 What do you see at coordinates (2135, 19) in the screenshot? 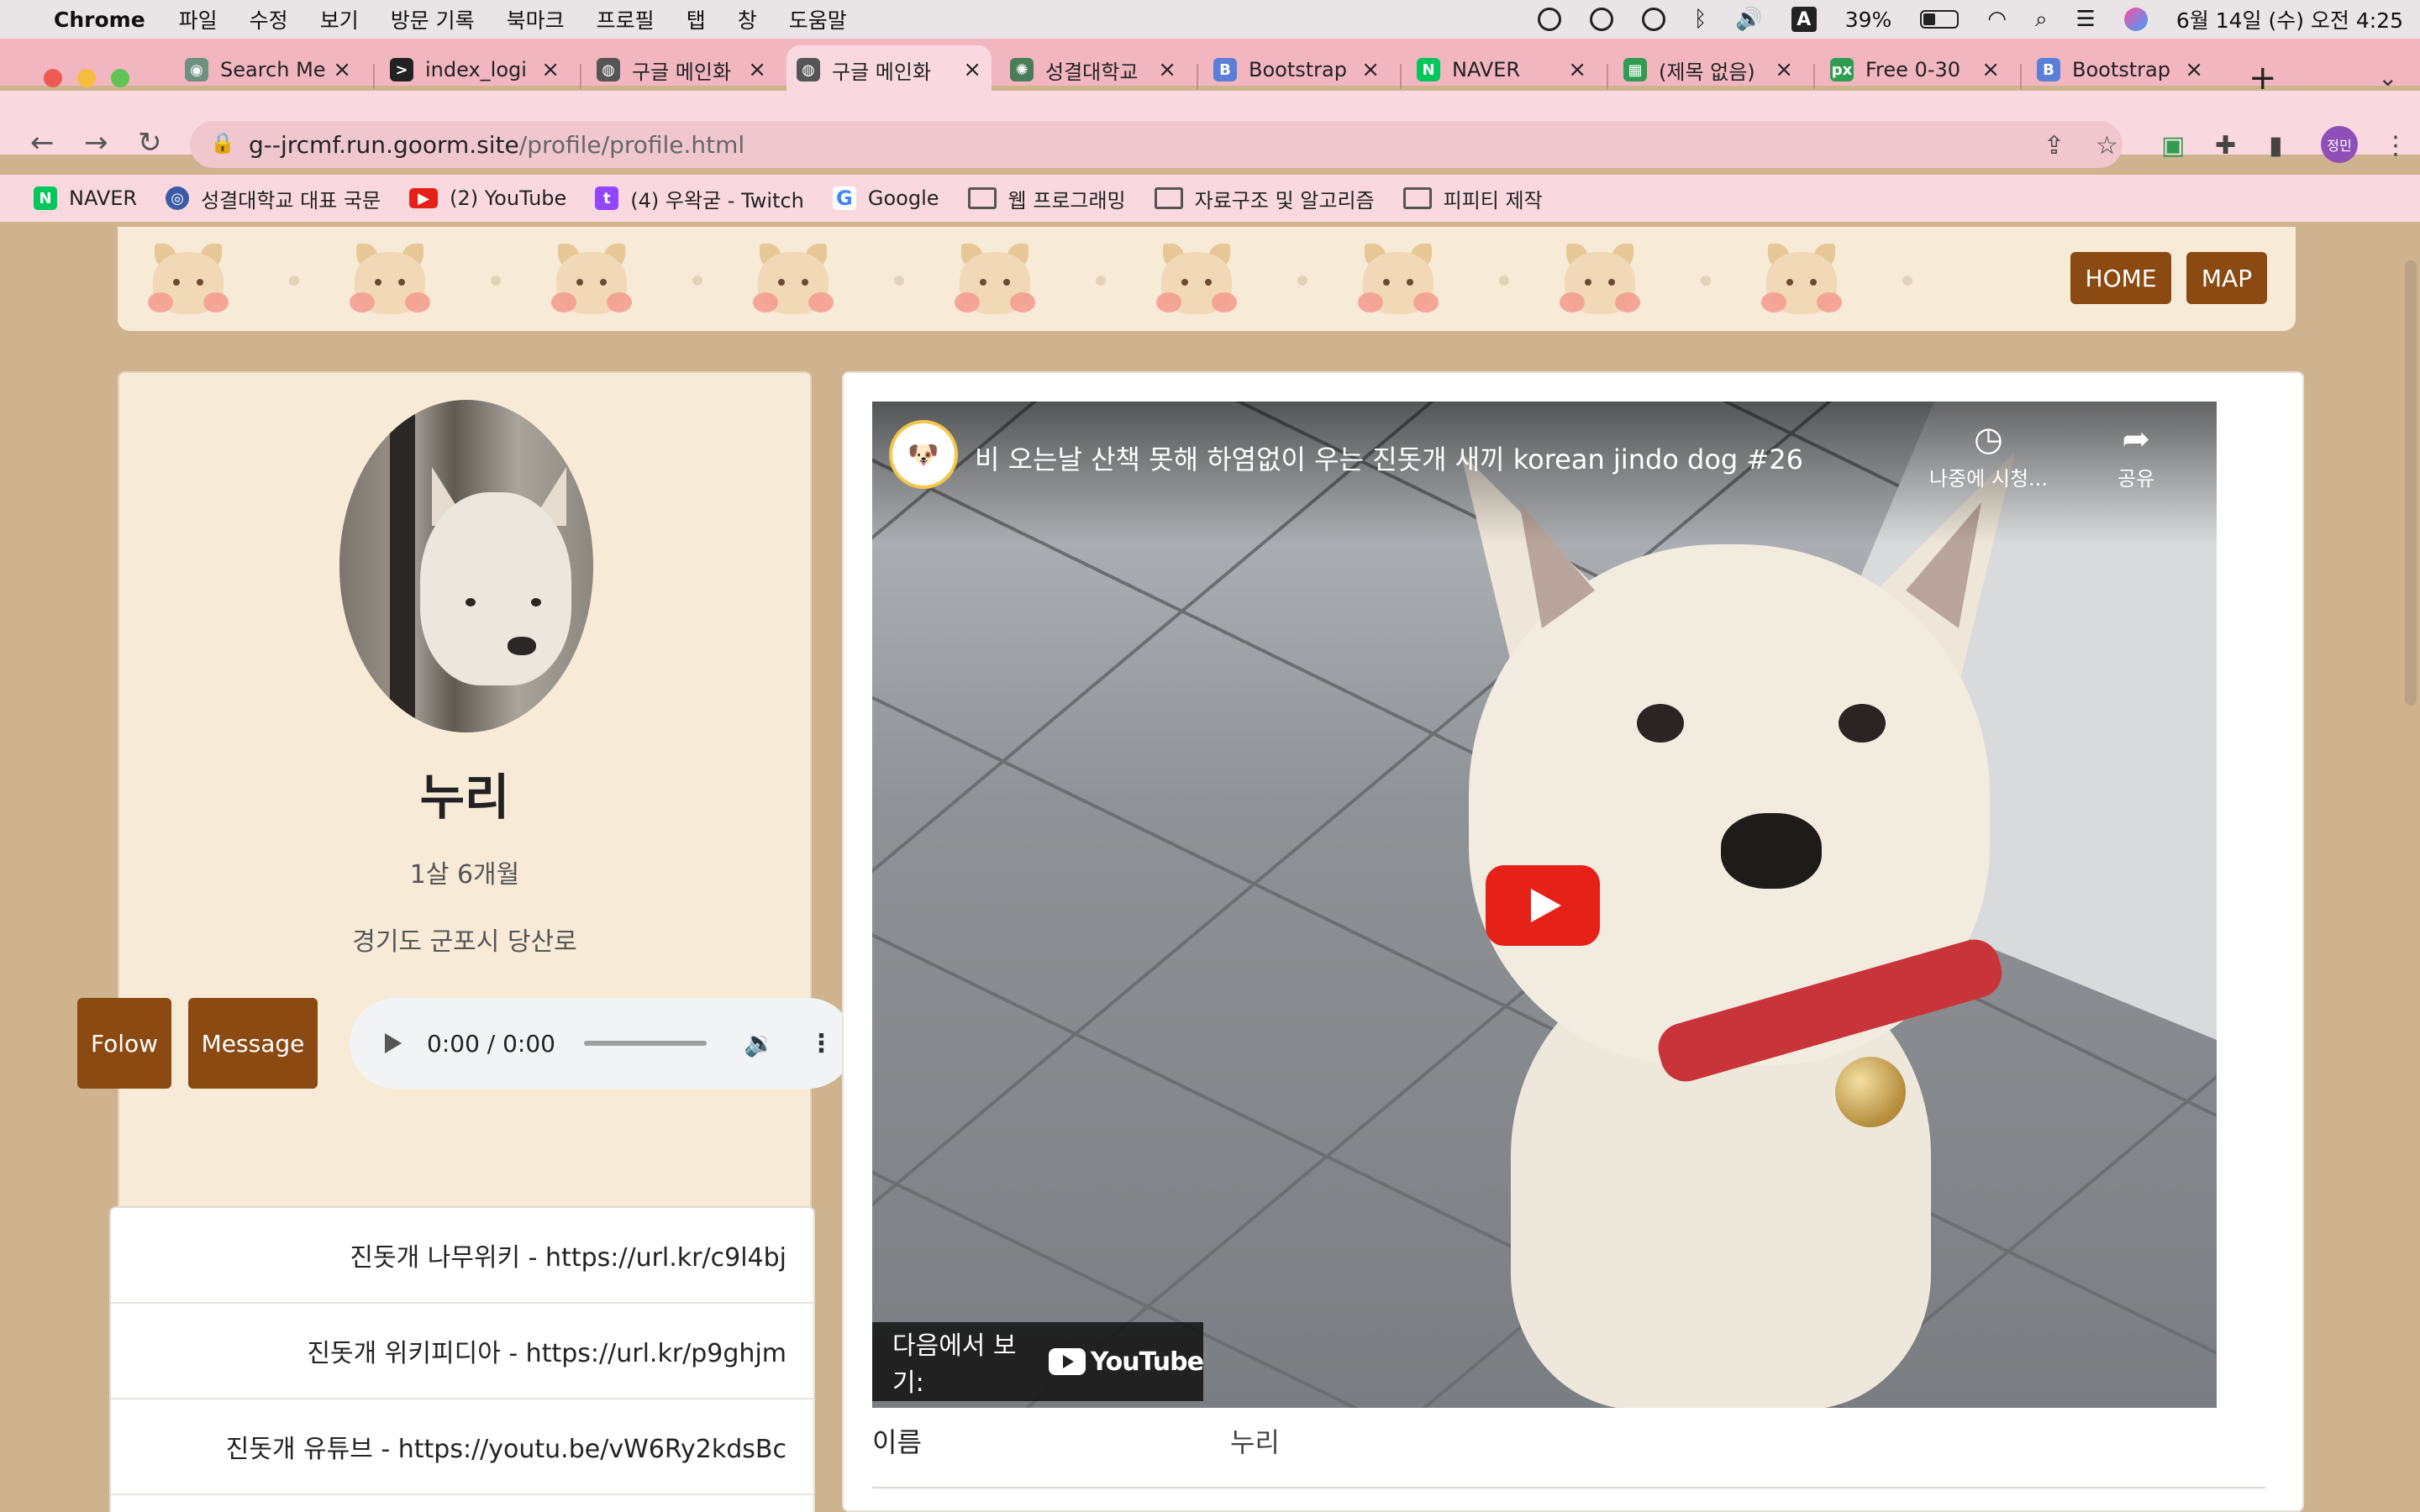
I see `siri-icon` at bounding box center [2135, 19].